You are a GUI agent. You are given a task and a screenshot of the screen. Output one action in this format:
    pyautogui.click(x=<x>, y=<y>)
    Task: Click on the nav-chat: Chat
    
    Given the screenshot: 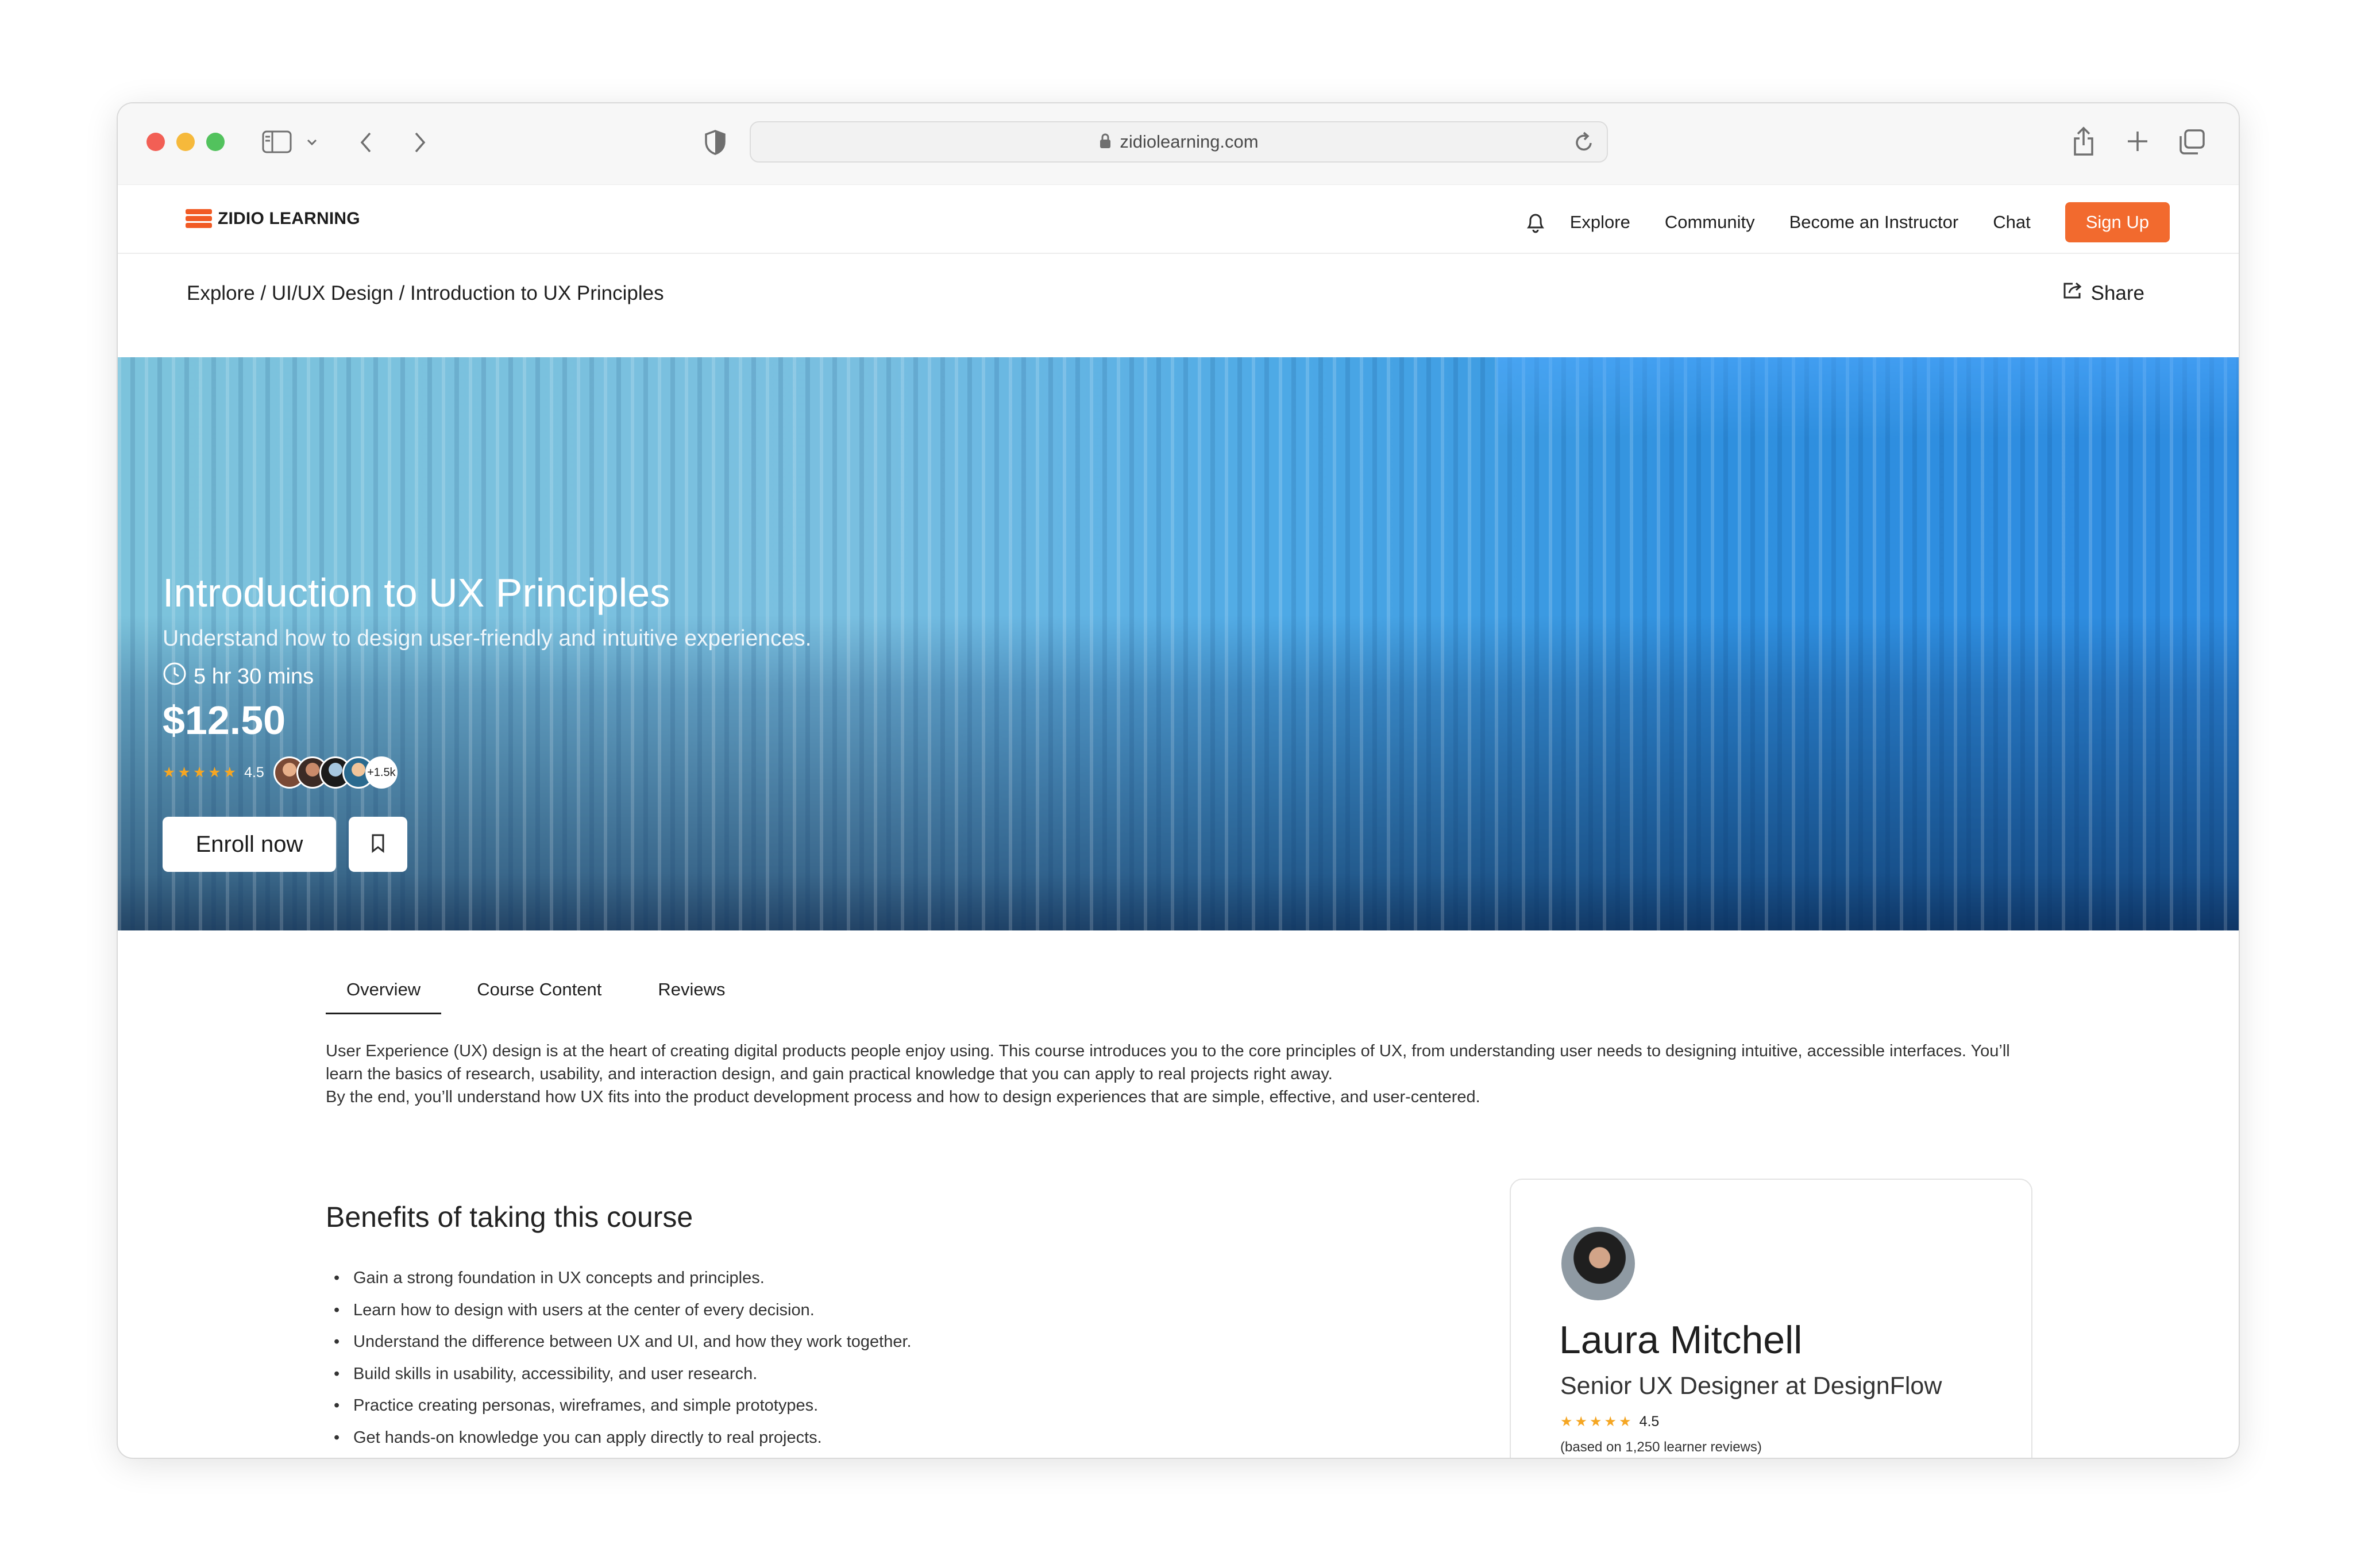 What is the action you would take?
    pyautogui.click(x=2011, y=222)
    